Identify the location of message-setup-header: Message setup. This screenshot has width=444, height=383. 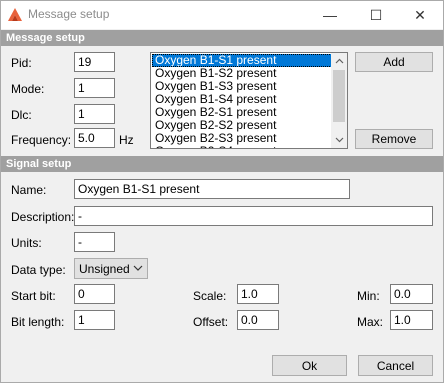
(222, 38).